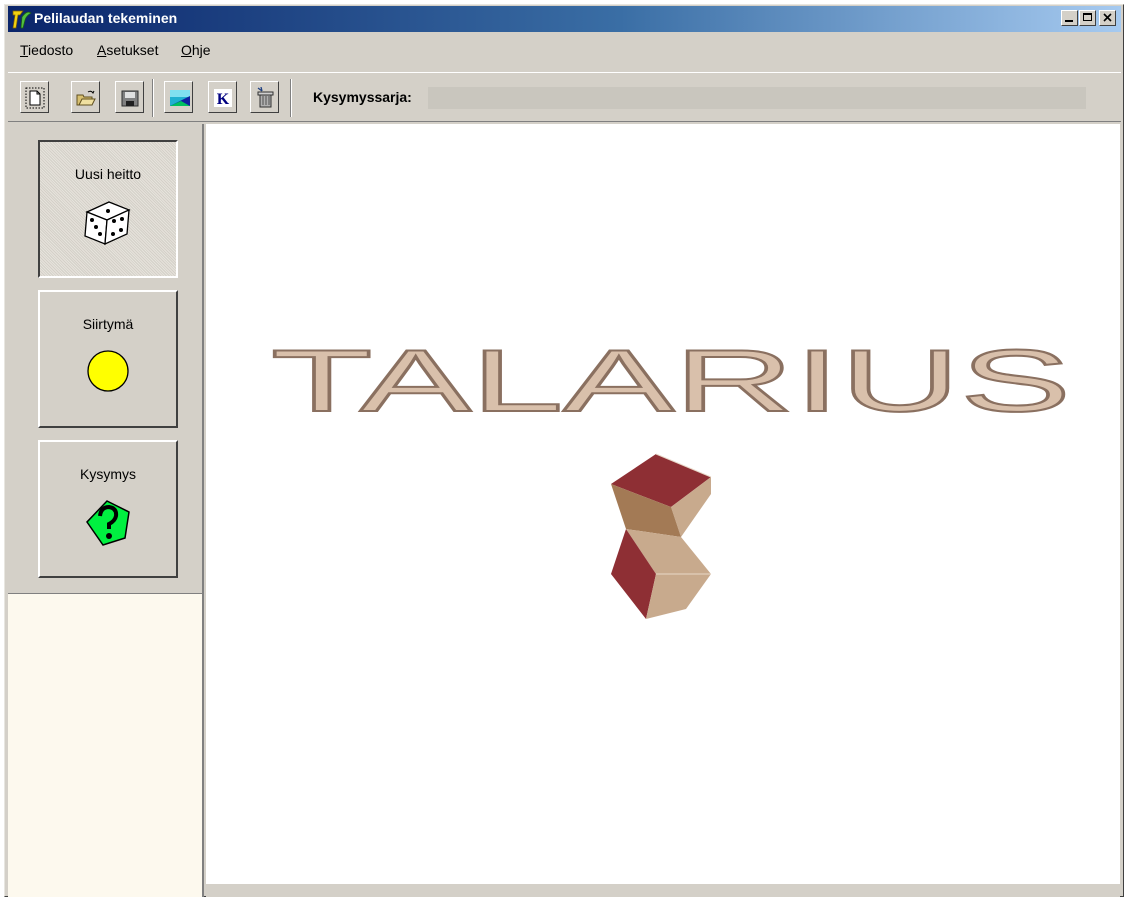 The height and width of the screenshot is (899, 1128). I want to click on menu-tiedosto-accel: T, so click(24, 50).